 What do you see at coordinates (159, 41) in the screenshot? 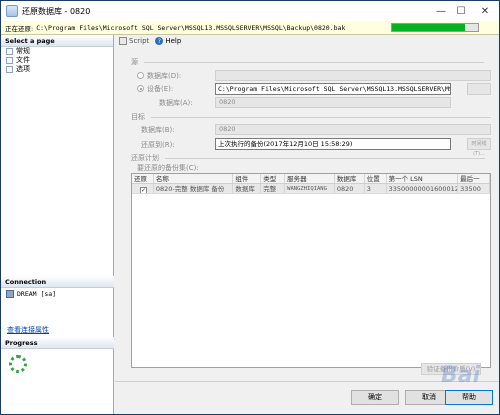
I see `help-icon: ?` at bounding box center [159, 41].